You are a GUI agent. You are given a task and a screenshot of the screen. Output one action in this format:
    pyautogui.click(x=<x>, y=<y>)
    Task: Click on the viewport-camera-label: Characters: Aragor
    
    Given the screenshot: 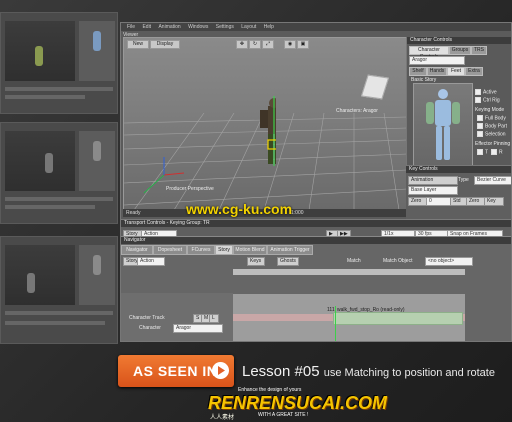 What is the action you would take?
    pyautogui.click(x=357, y=111)
    